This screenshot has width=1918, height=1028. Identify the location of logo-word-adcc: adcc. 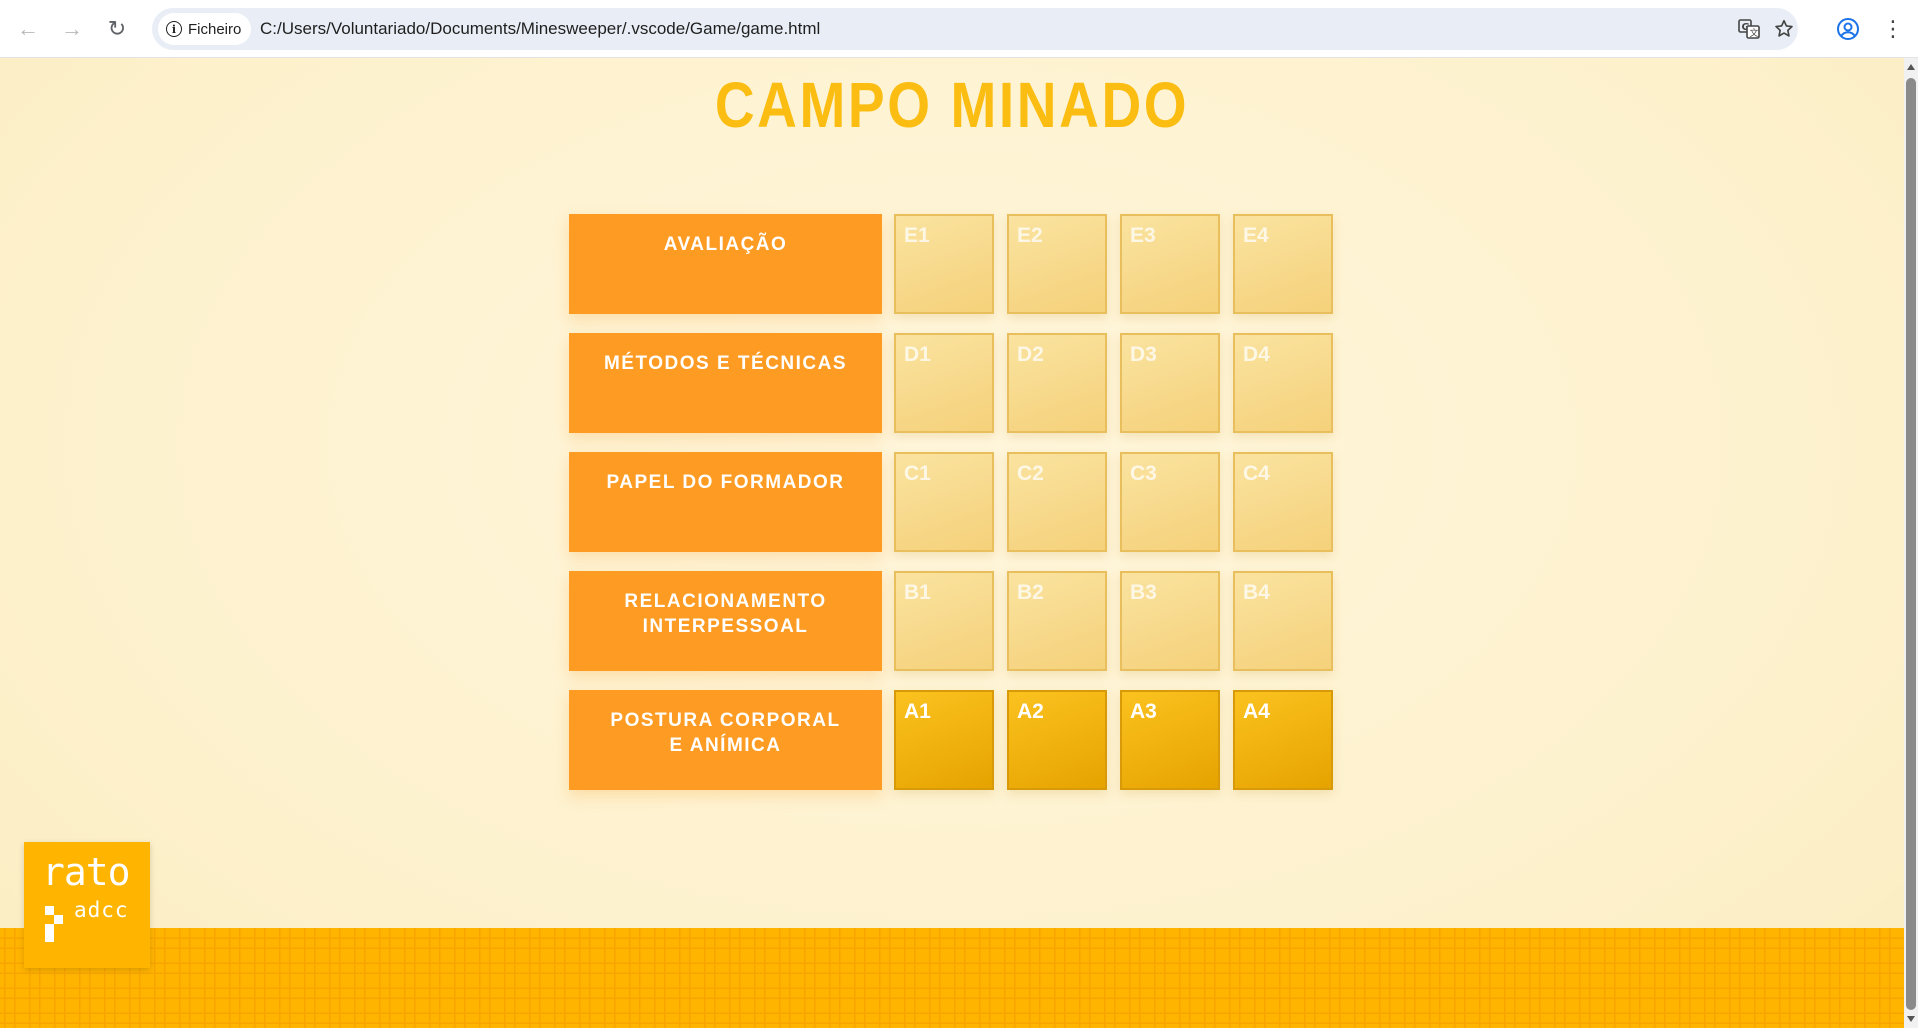
(101, 910).